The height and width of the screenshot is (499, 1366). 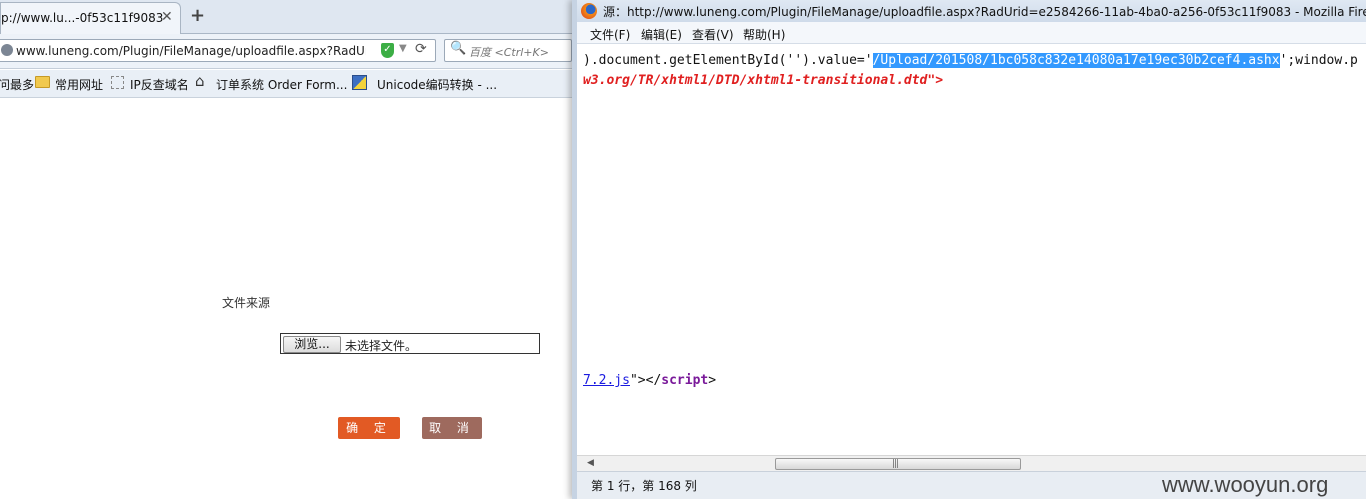 I want to click on confirm-button: 确 定, so click(x=369, y=428).